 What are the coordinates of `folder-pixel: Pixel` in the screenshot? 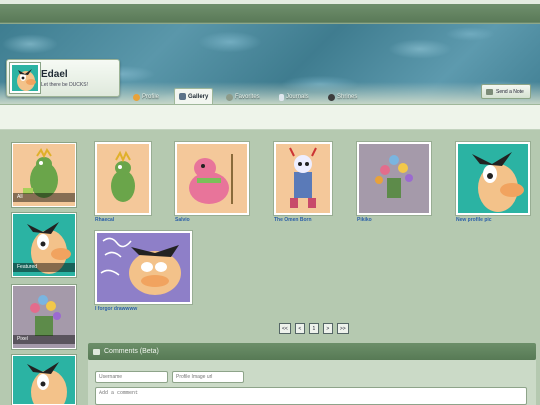 It's located at (44, 317).